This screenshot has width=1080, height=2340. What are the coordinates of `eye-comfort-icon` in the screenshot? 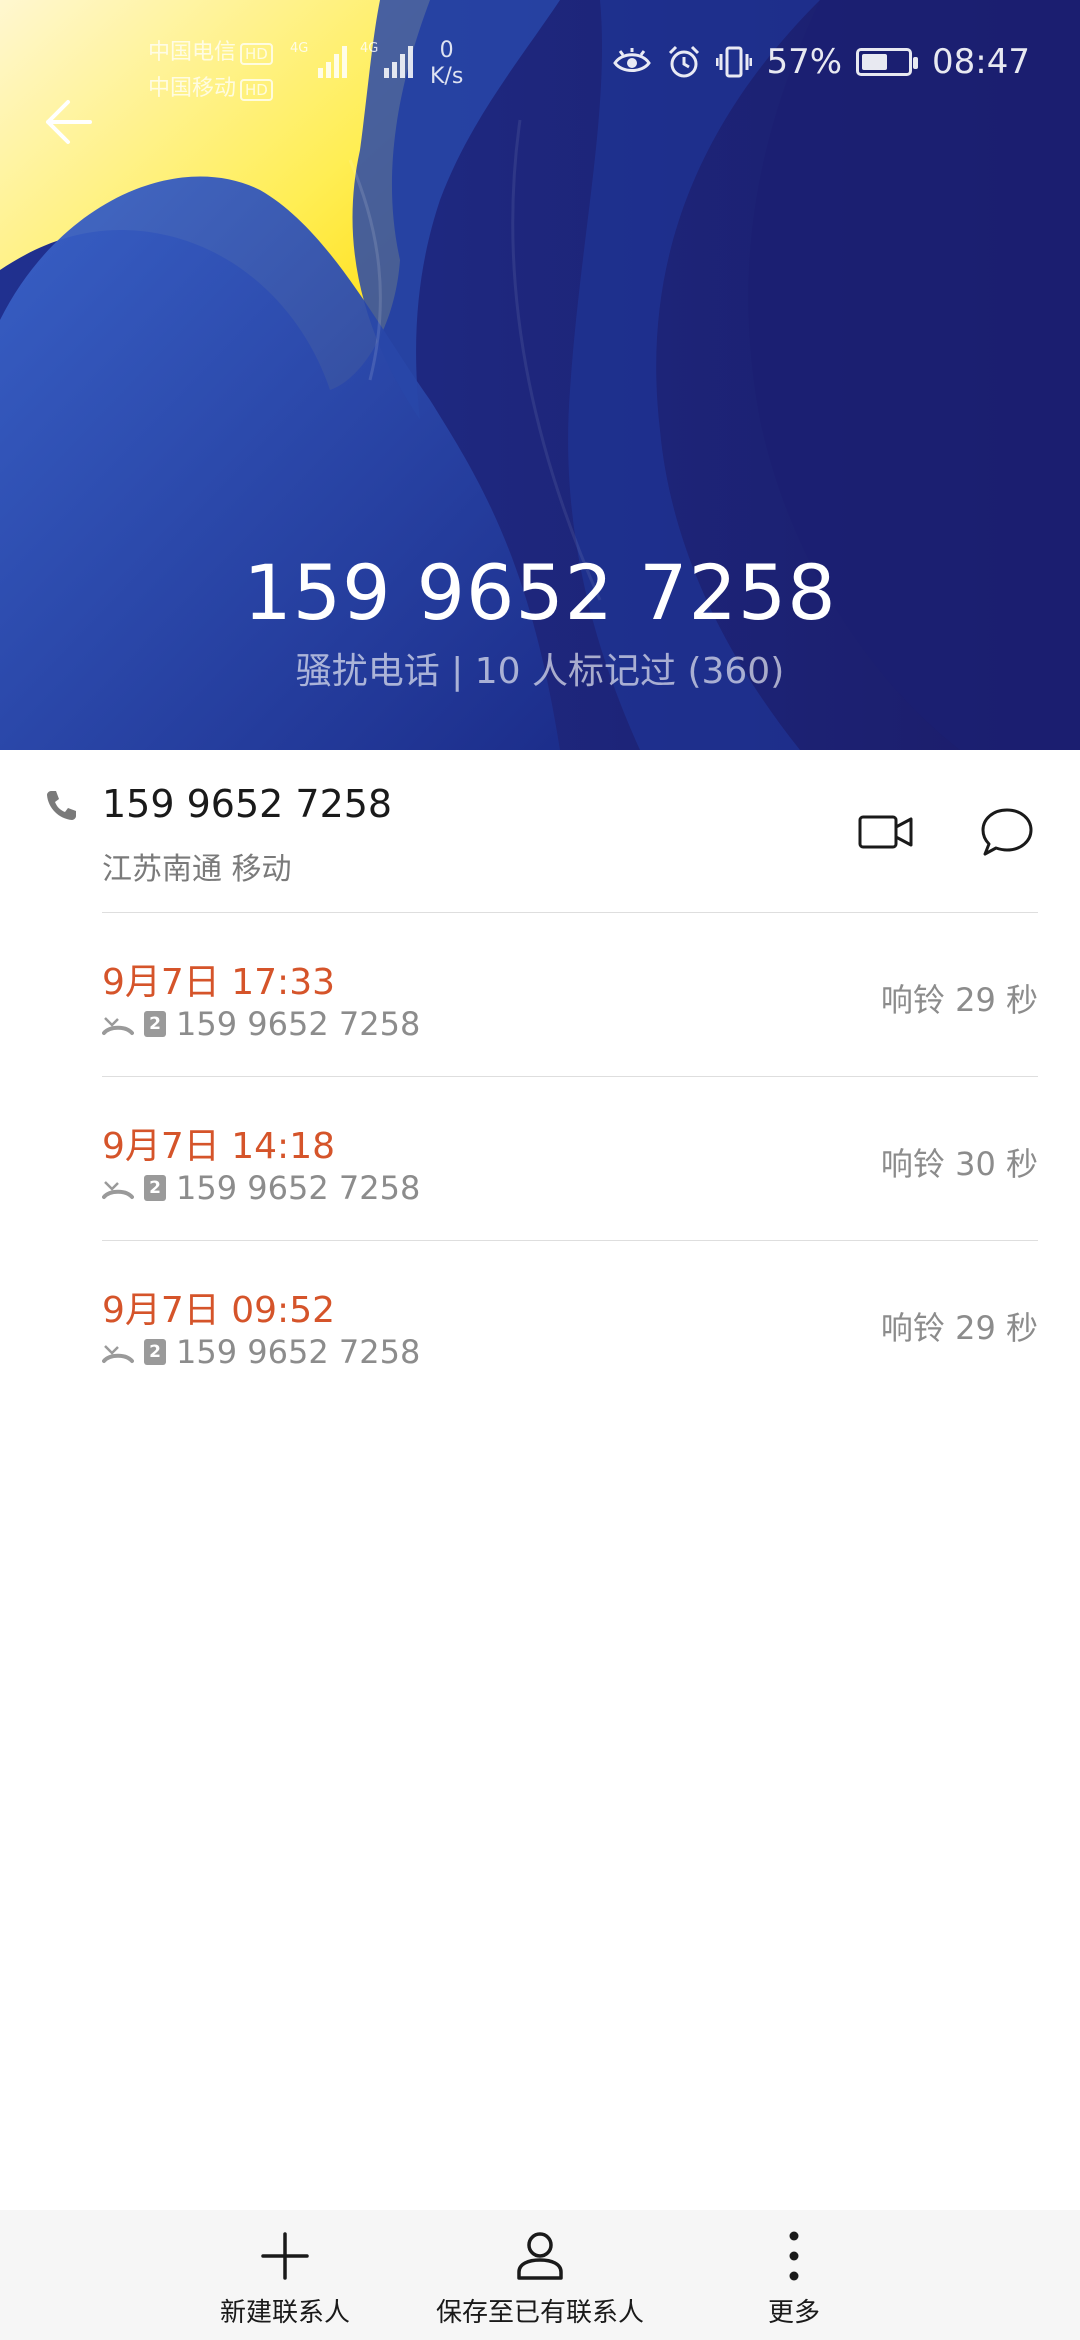 It's located at (632, 60).